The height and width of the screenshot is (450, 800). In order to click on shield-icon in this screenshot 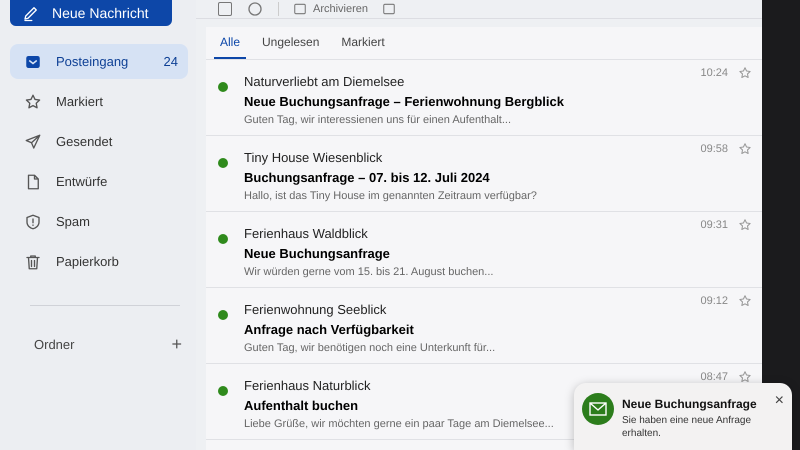, I will do `click(33, 221)`.